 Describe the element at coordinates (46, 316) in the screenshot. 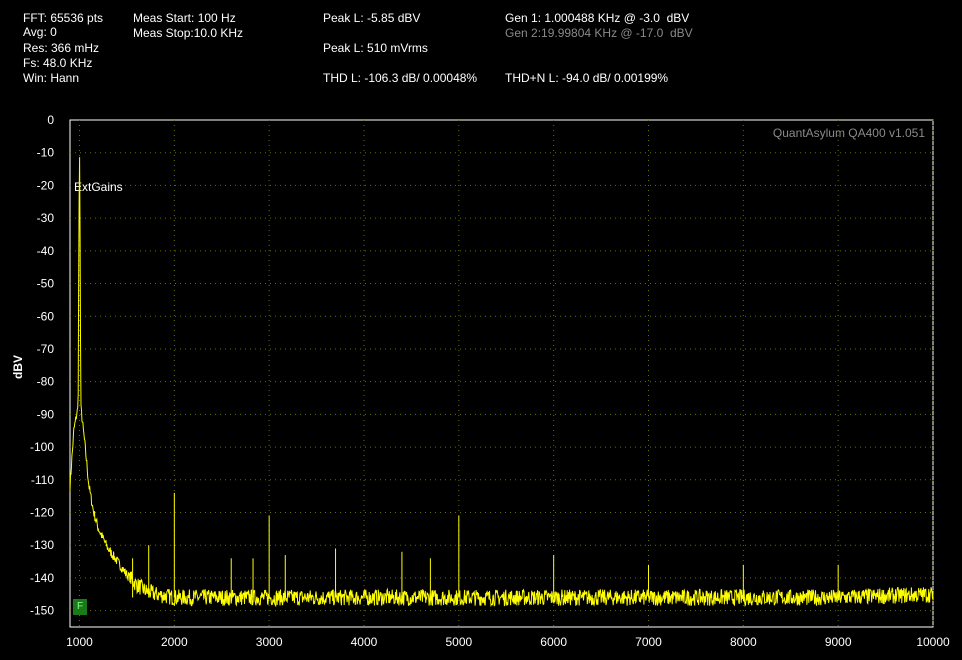

I see `y-tick-label: -60` at that location.